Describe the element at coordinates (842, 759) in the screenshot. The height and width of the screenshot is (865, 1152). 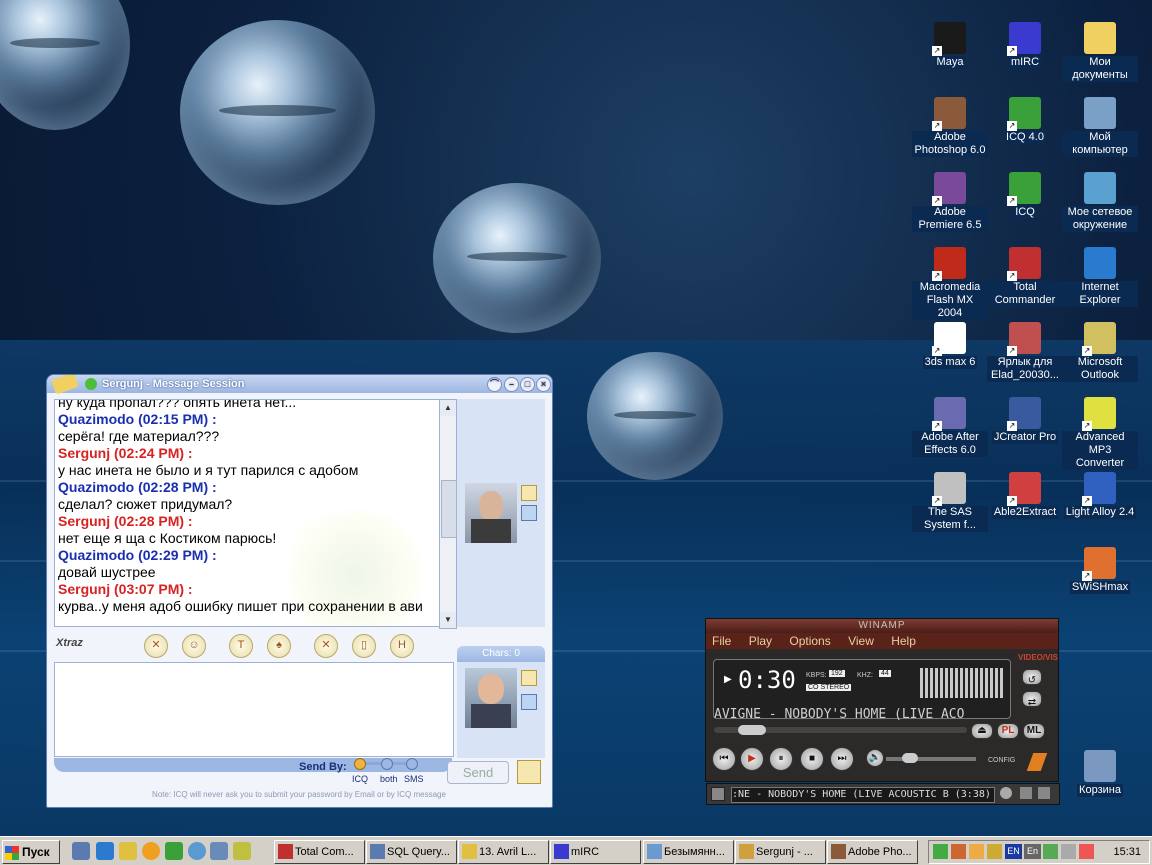
I see `next-button: ⏭` at that location.